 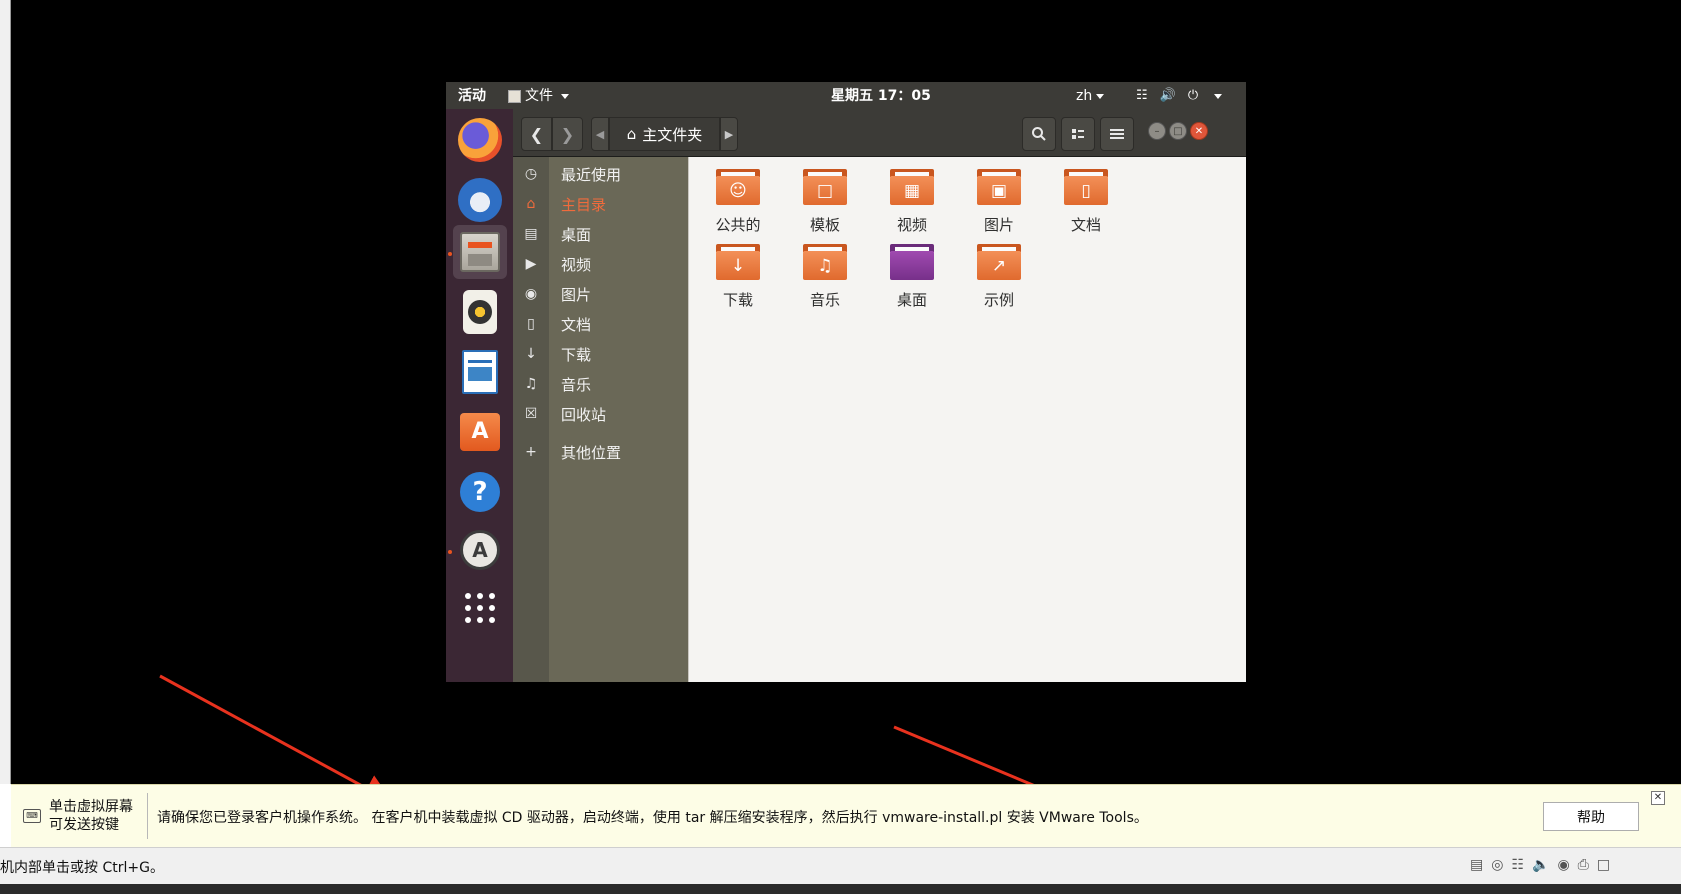 I want to click on sound-card-icon: 🔈, so click(x=1540, y=865).